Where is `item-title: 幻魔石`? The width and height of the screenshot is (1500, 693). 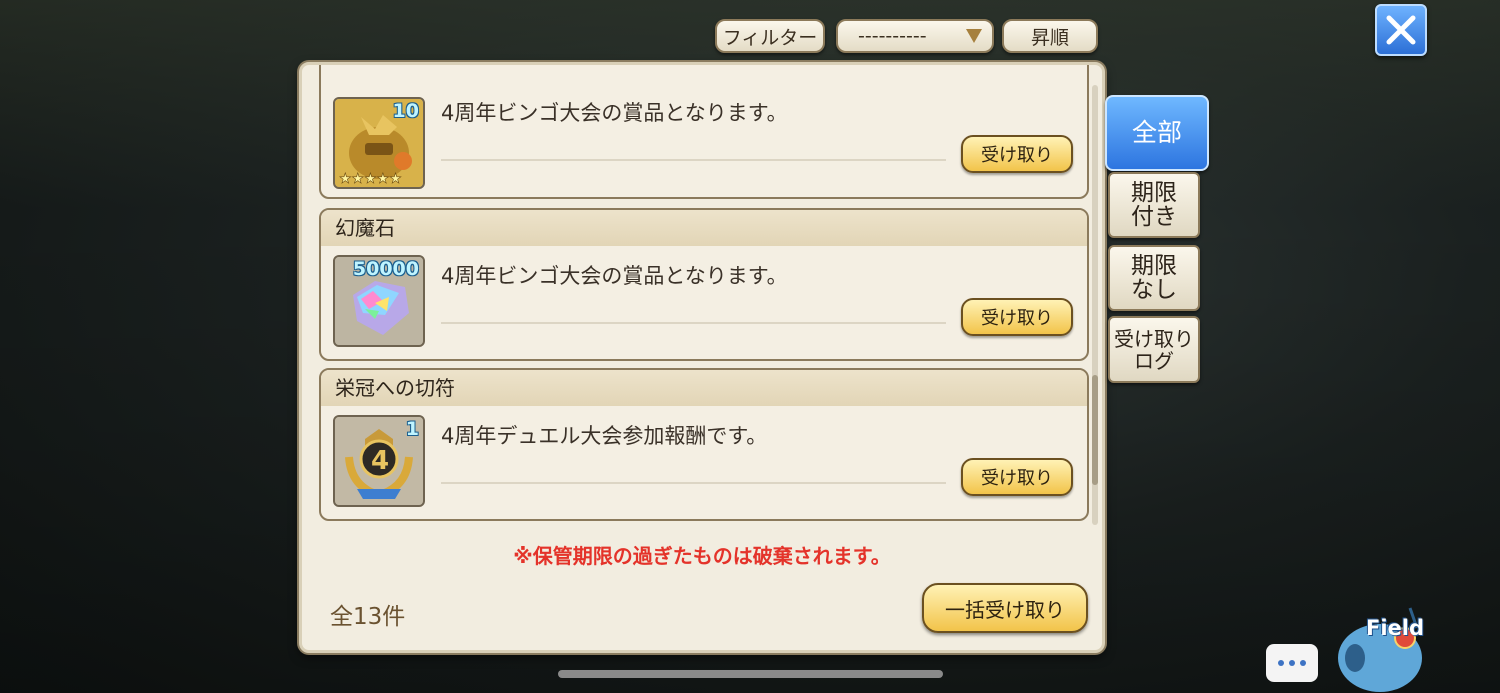 item-title: 幻魔石 is located at coordinates (704, 228).